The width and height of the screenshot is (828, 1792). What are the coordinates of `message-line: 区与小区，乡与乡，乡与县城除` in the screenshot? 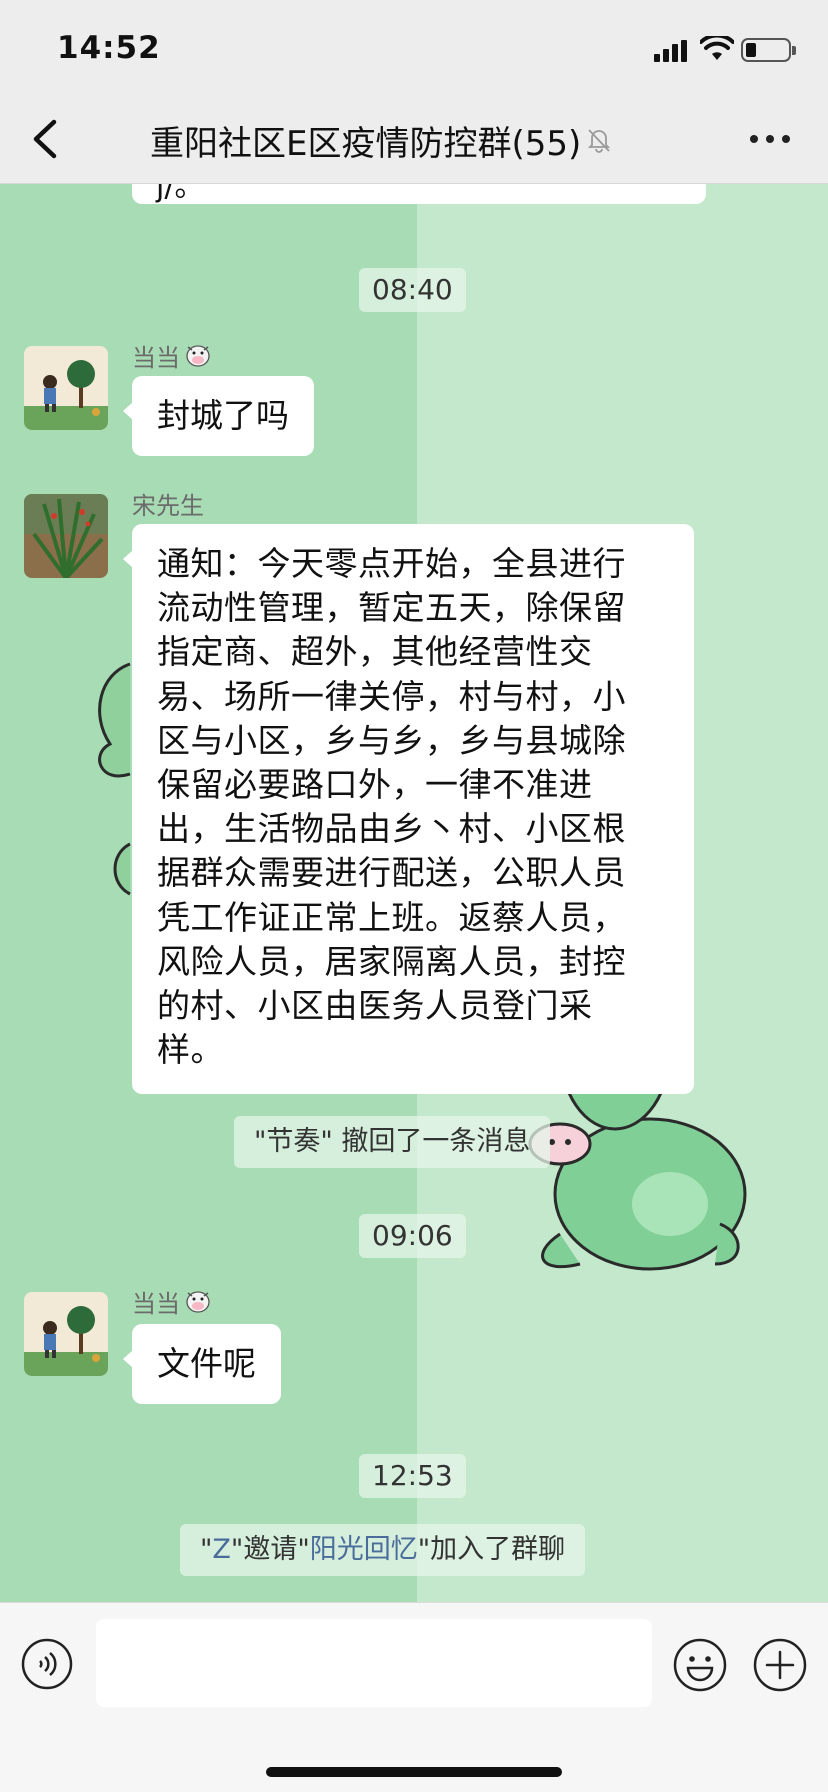 It's located at (391, 740).